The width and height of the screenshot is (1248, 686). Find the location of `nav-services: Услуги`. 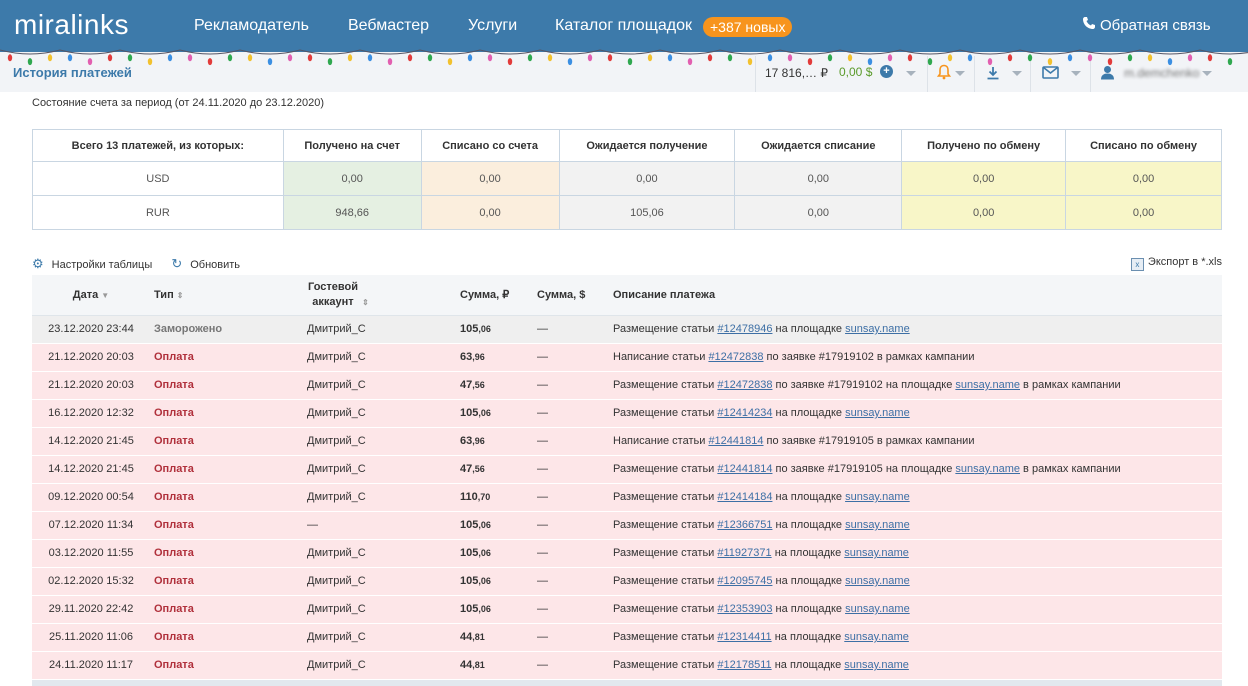

nav-services: Услуги is located at coordinates (492, 26).